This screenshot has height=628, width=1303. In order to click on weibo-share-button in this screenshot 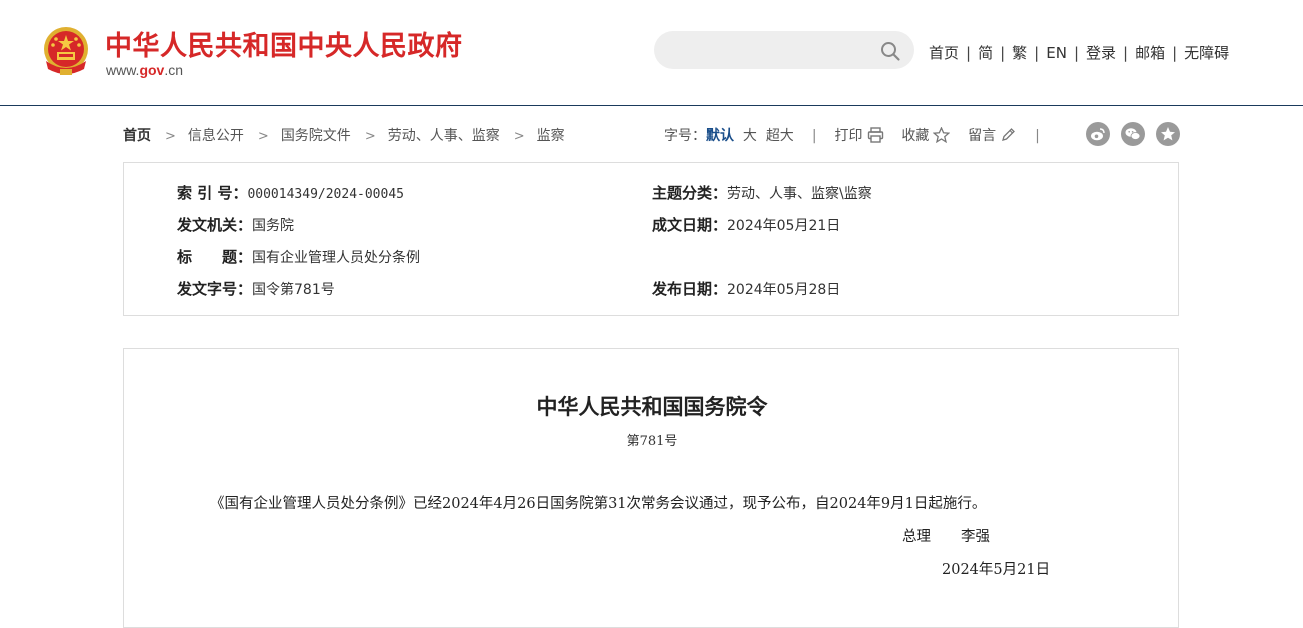, I will do `click(1098, 134)`.